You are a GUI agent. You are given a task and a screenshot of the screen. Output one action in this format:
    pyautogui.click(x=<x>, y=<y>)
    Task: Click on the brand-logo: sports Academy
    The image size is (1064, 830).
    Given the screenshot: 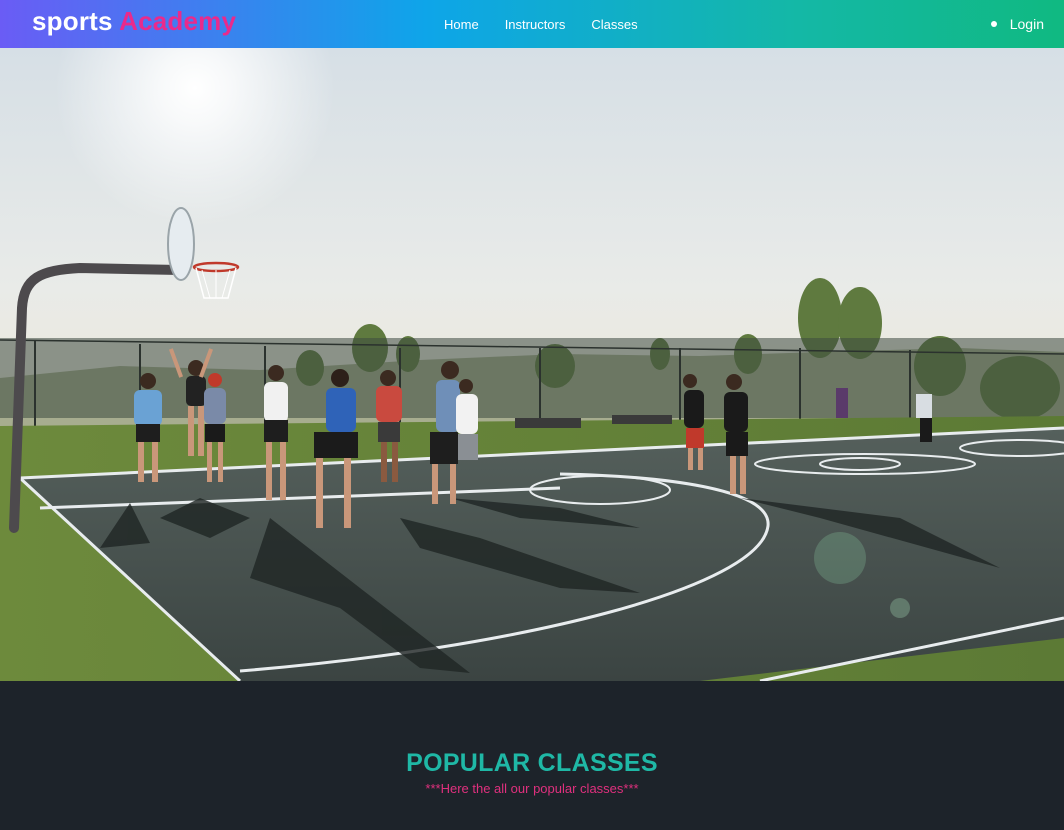 What is the action you would take?
    pyautogui.click(x=134, y=21)
    